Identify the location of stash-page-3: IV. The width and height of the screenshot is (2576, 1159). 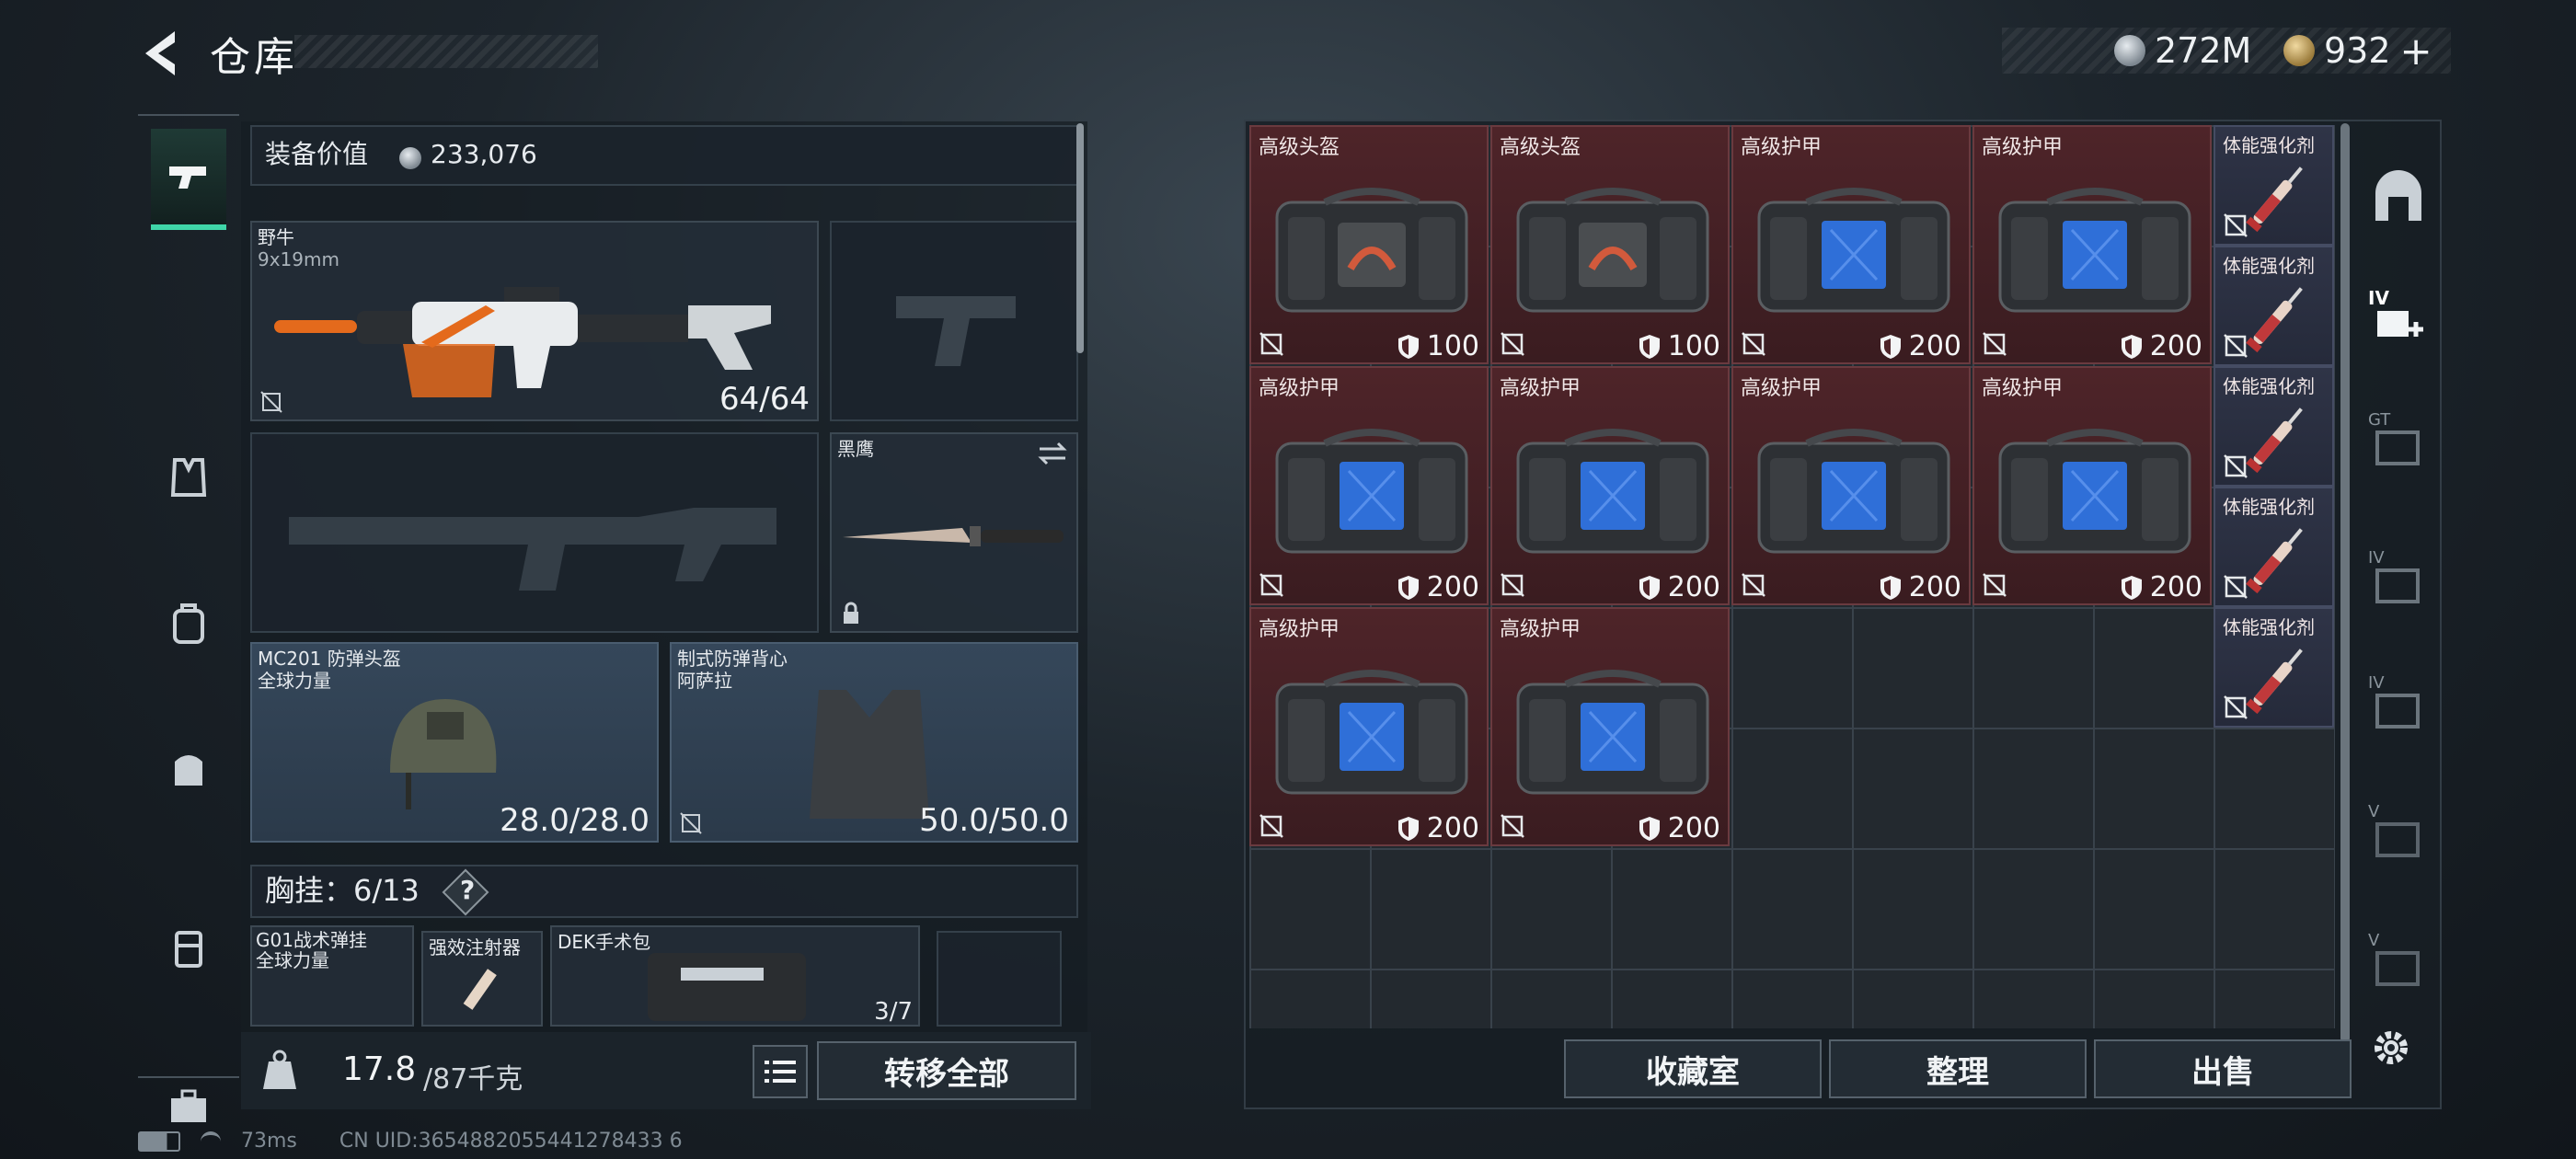
(2398, 578).